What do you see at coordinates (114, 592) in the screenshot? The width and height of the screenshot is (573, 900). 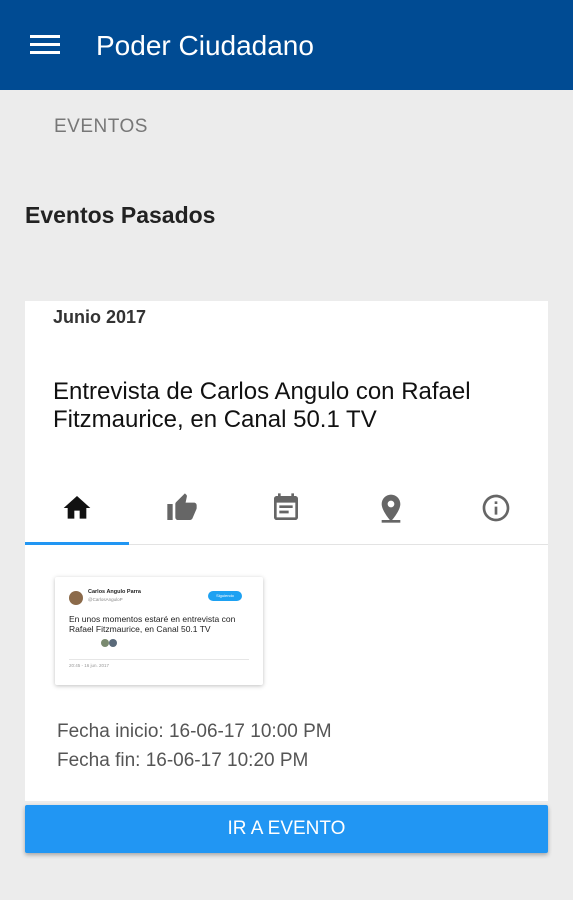 I see `tweet-author: Carlos Angulo Parra` at bounding box center [114, 592].